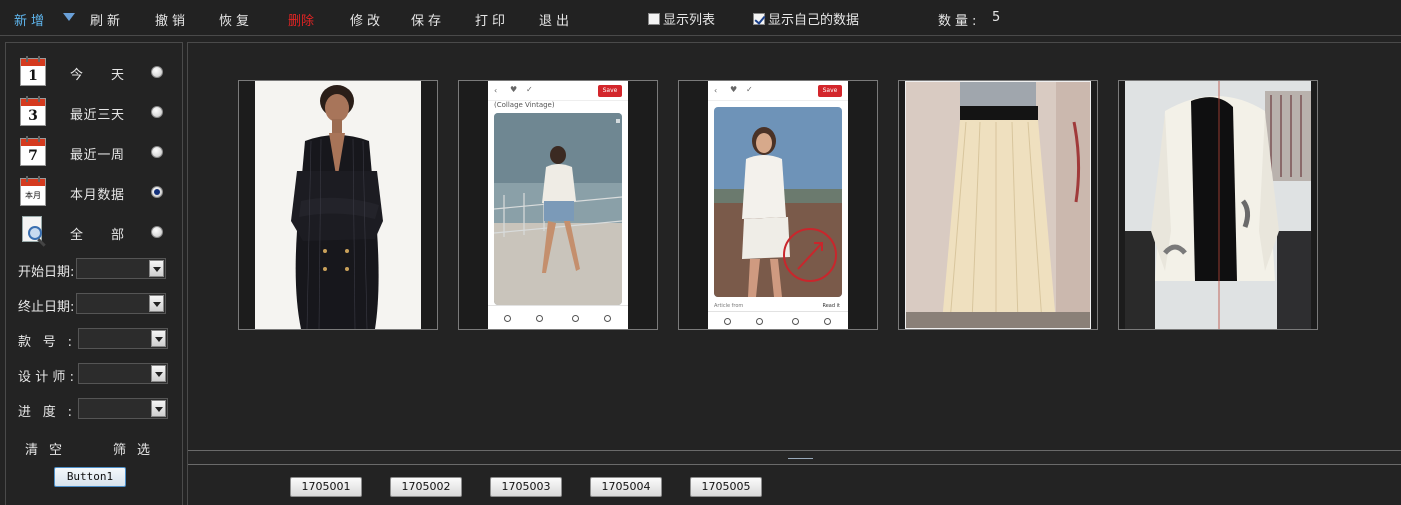  I want to click on save-pin-button: Save, so click(830, 91).